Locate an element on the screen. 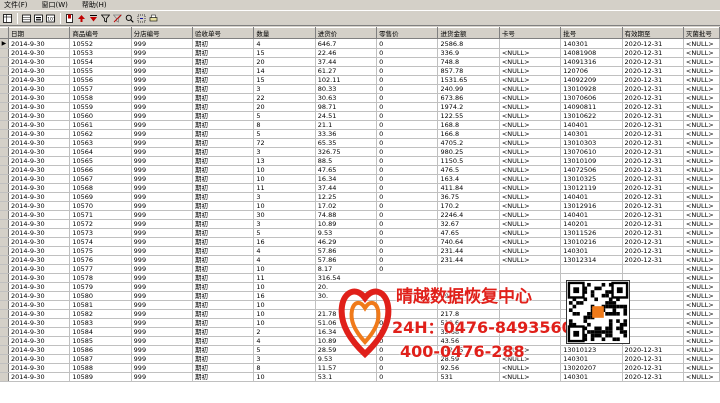  table-cell: 531 is located at coordinates (468, 377).